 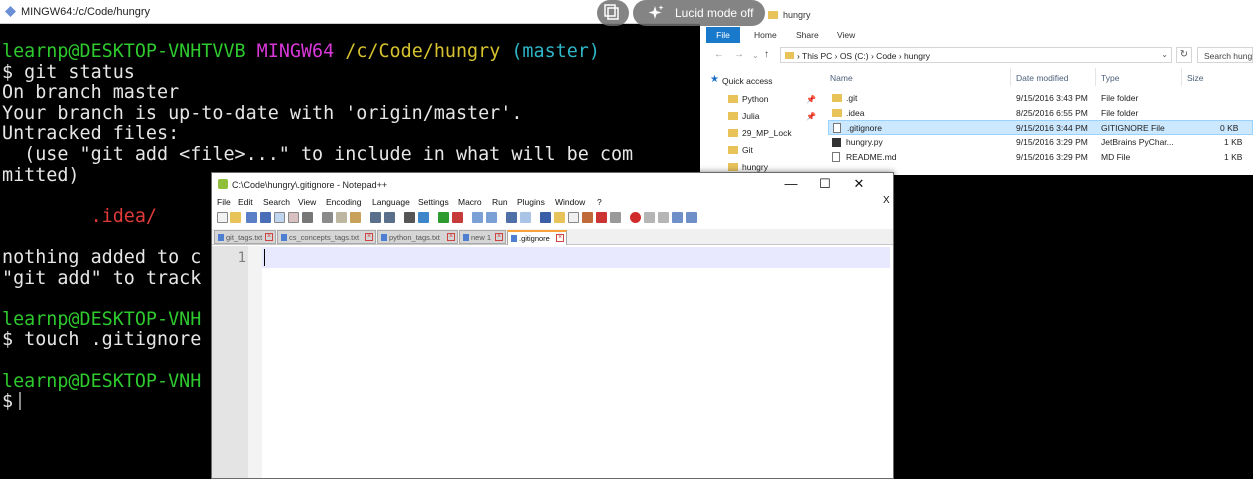 I want to click on new-file-icon, so click(x=222, y=217).